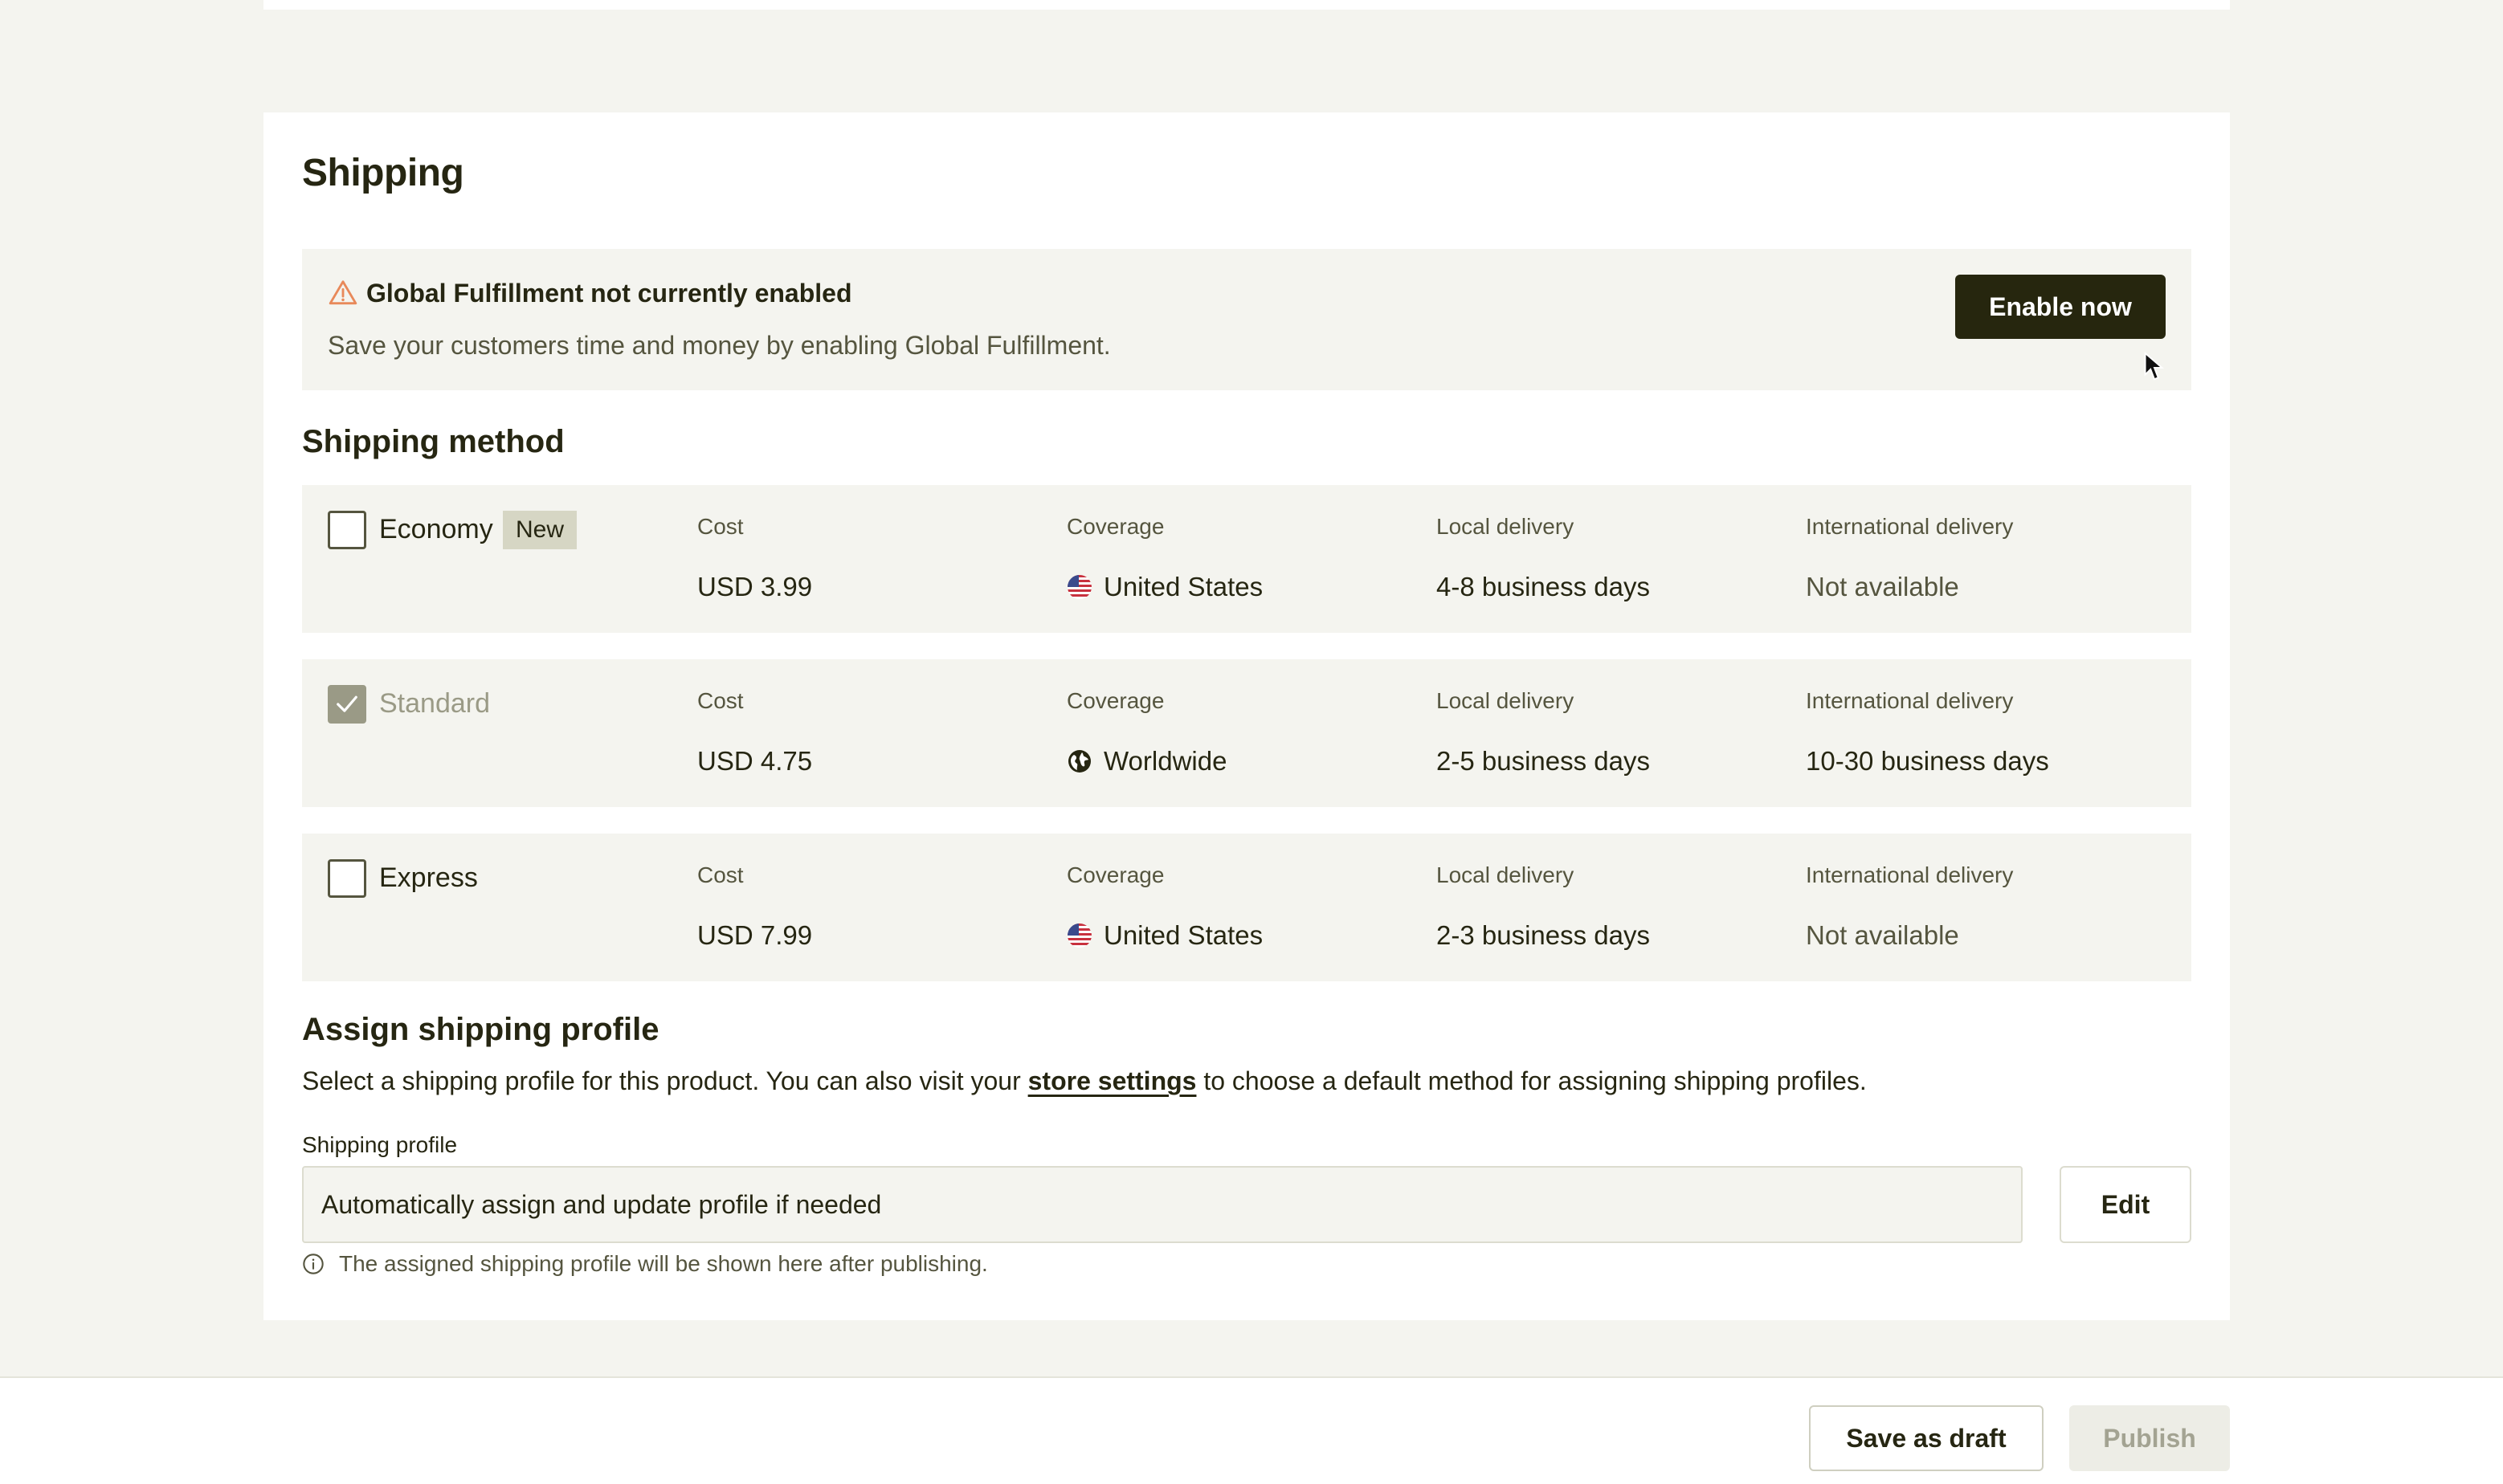 Image resolution: width=2503 pixels, height=1484 pixels. Describe the element at coordinates (480, 1029) in the screenshot. I see `assign-profile-heading: Assign shipping profile` at that location.